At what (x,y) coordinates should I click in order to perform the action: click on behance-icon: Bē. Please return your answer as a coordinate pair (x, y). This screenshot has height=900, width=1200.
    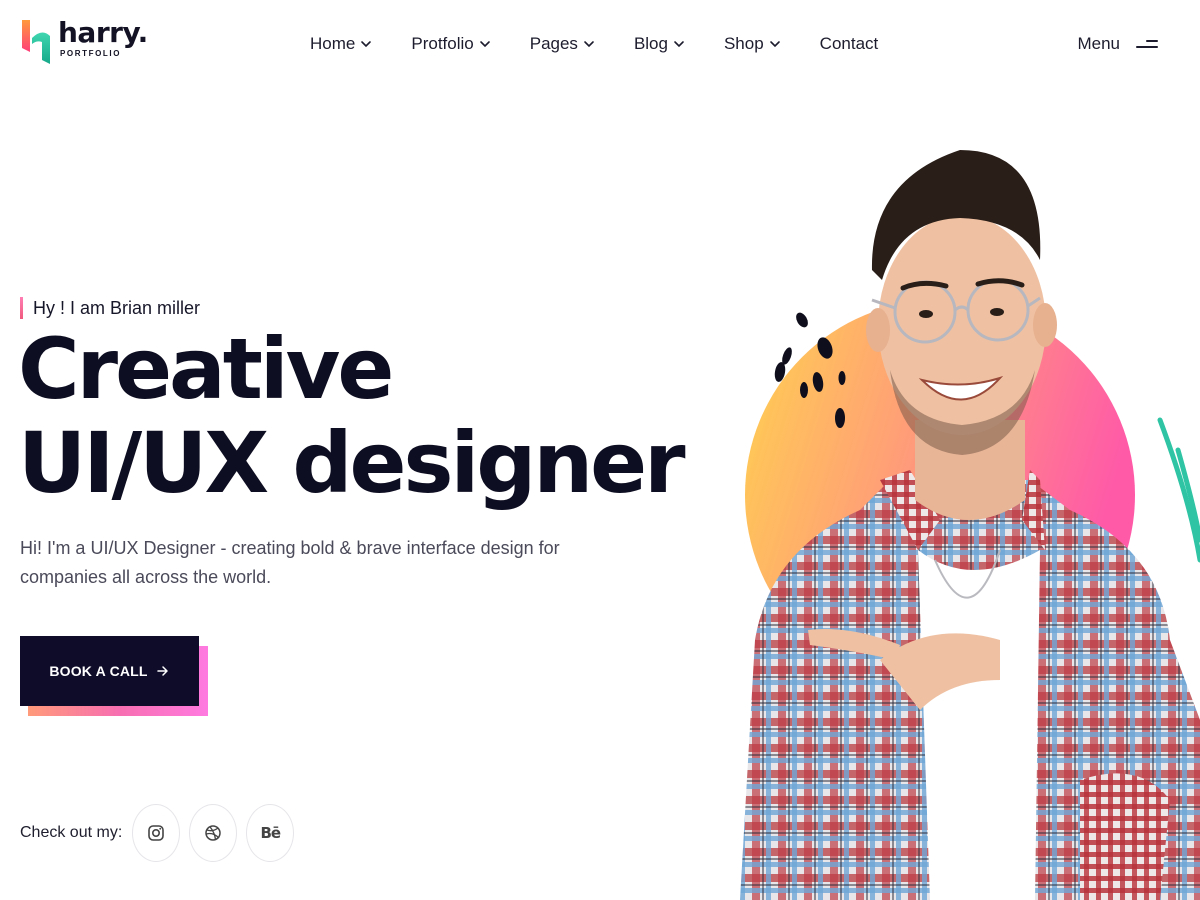
    Looking at the image, I should click on (270, 833).